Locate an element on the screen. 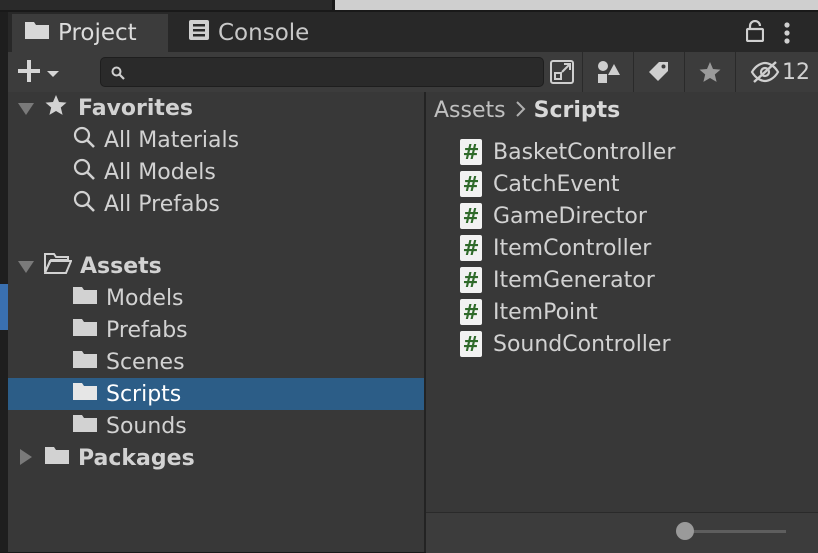 Image resolution: width=818 pixels, height=553 pixels. tree-favorites-label: Favorites is located at coordinates (135, 108).